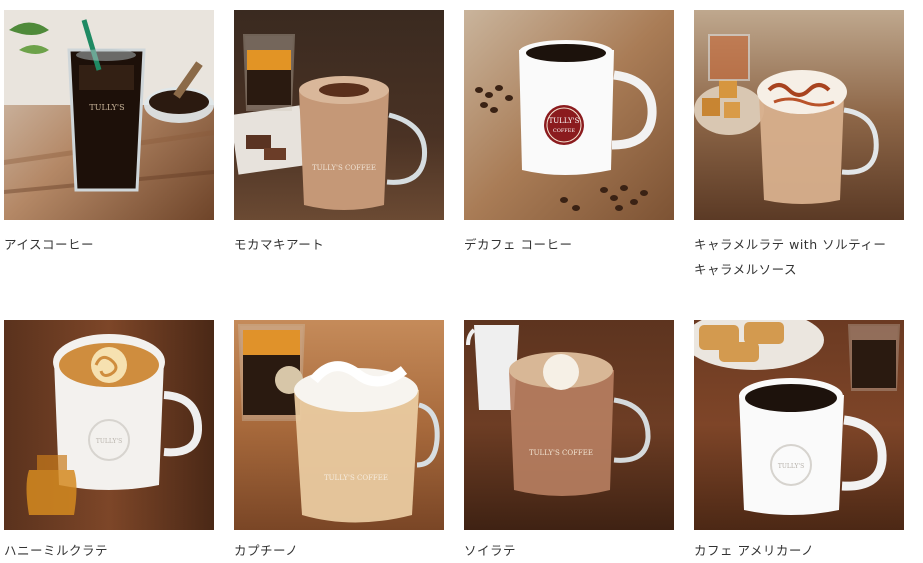  Describe the element at coordinates (799, 425) in the screenshot. I see `product-image-caffe-americano: TULLY'S` at that location.